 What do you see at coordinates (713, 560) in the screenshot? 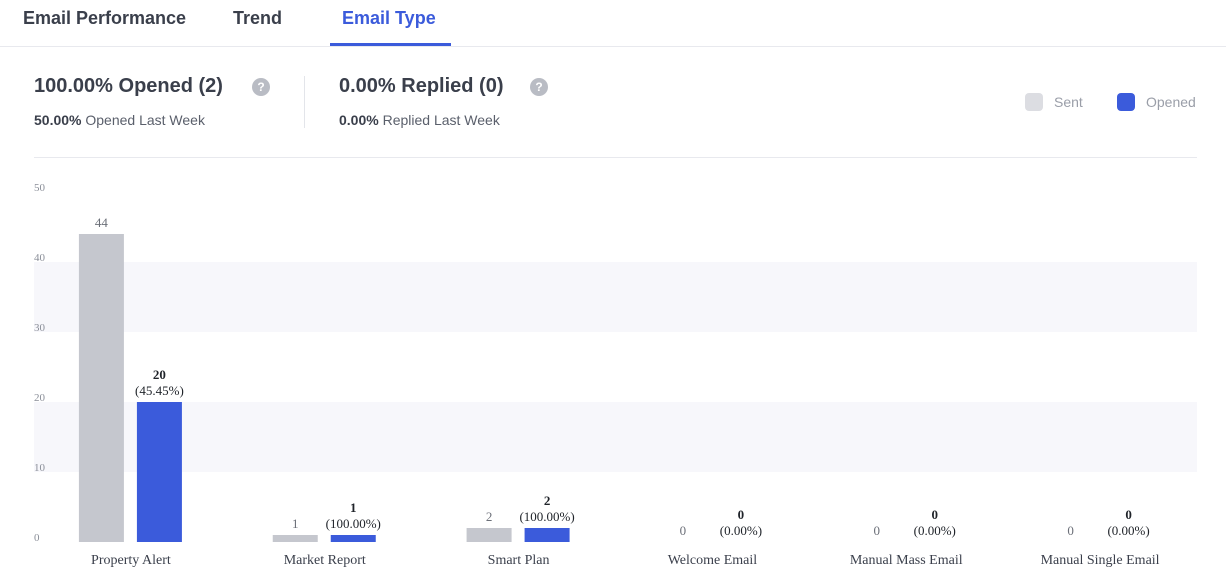
I see `x-category-label: Welcome Email` at bounding box center [713, 560].